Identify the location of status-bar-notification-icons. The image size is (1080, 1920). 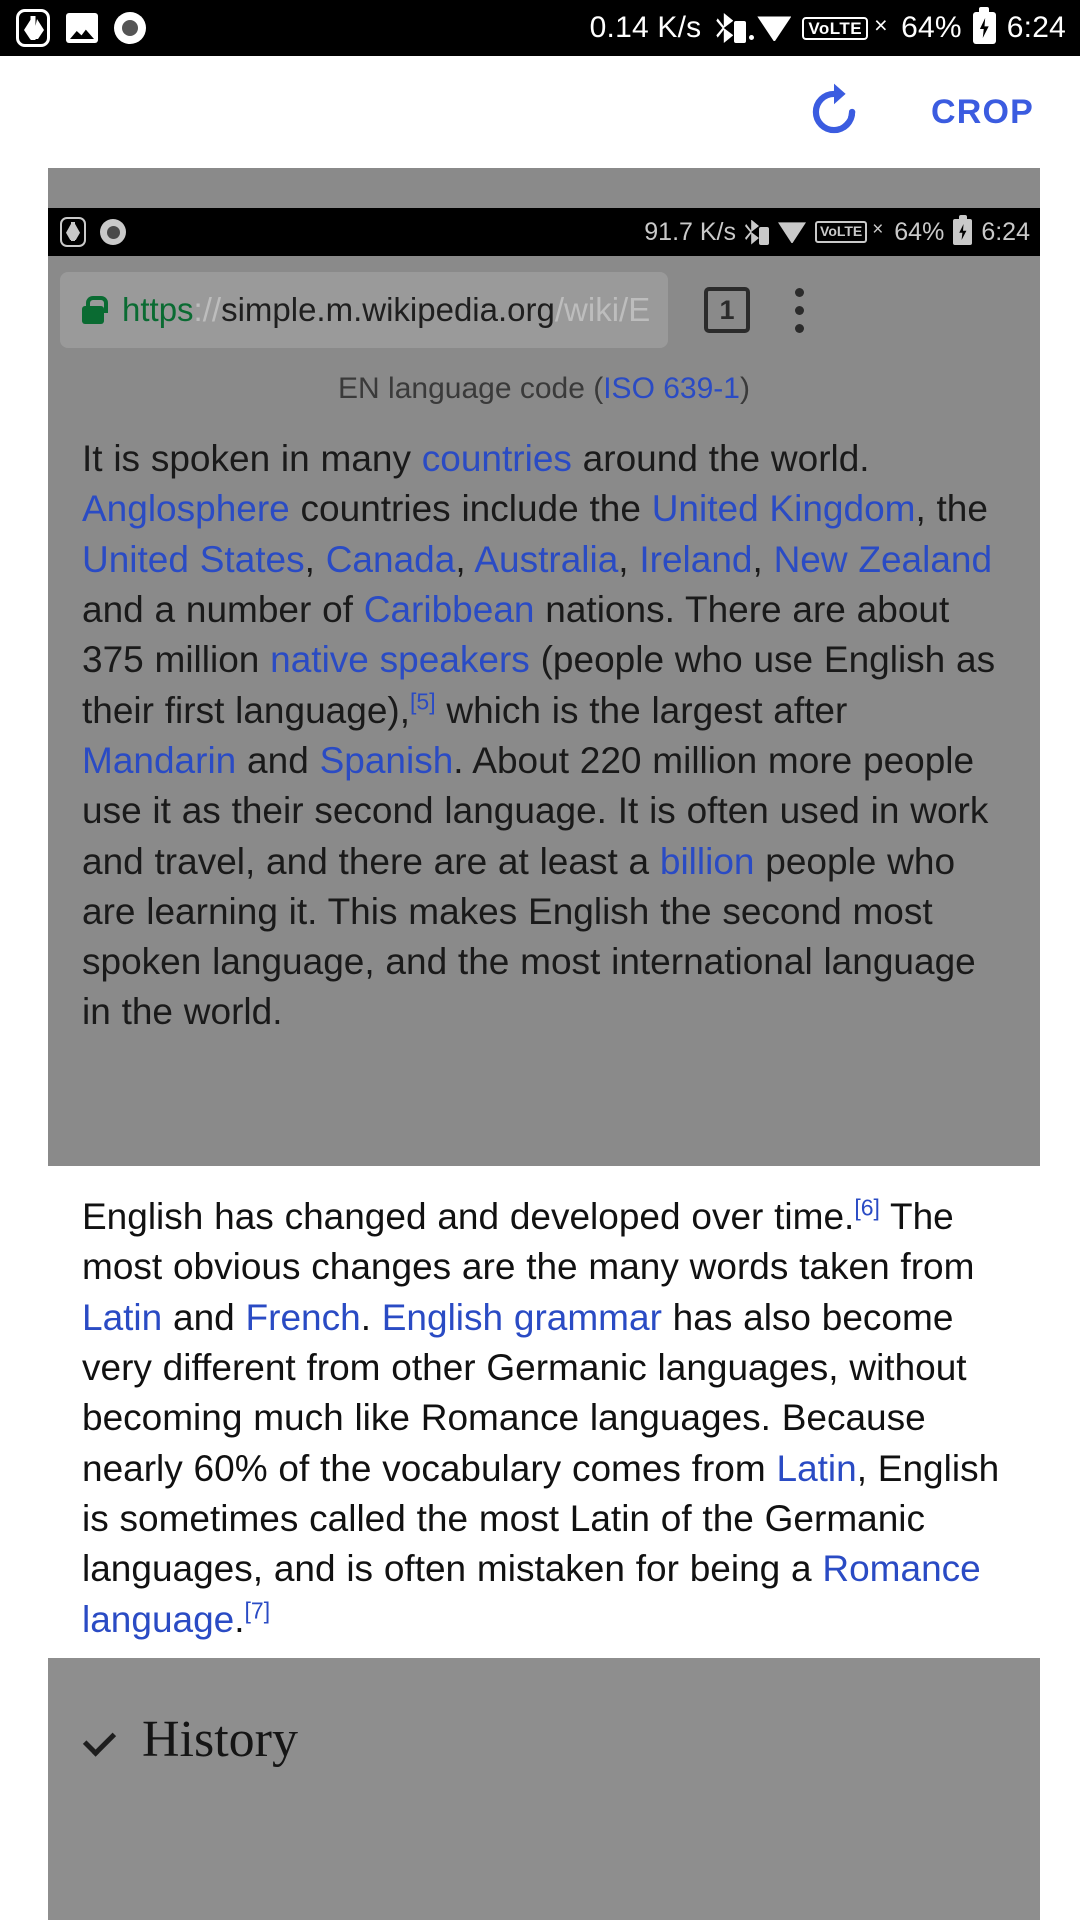
(73, 28).